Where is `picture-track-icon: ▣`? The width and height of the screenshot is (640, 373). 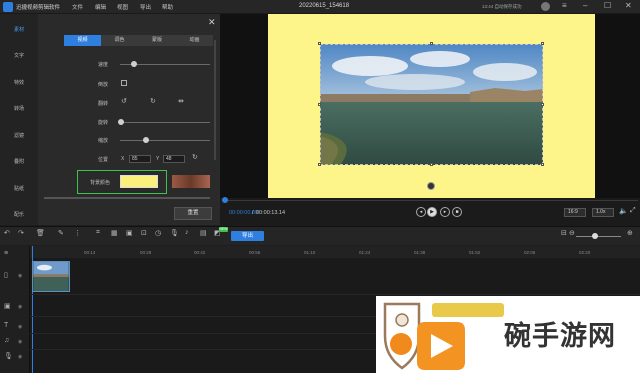 picture-track-icon: ▣ is located at coordinates (7, 306).